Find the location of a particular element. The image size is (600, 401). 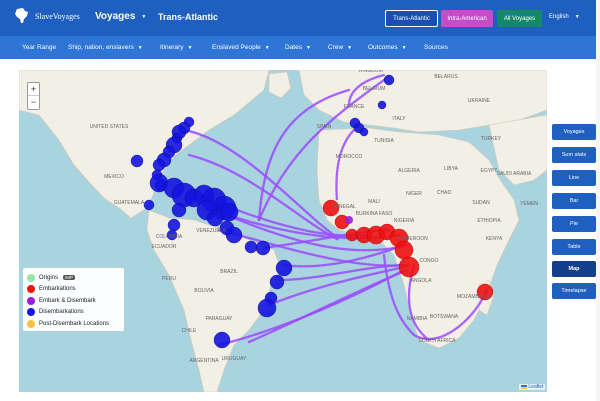

country-label: MOZAMBIQUE is located at coordinates (474, 297).